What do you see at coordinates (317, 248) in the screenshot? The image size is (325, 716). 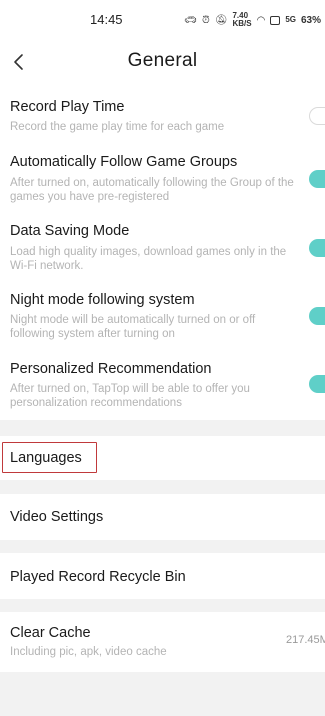 I see `data-saving-mode-toggle` at bounding box center [317, 248].